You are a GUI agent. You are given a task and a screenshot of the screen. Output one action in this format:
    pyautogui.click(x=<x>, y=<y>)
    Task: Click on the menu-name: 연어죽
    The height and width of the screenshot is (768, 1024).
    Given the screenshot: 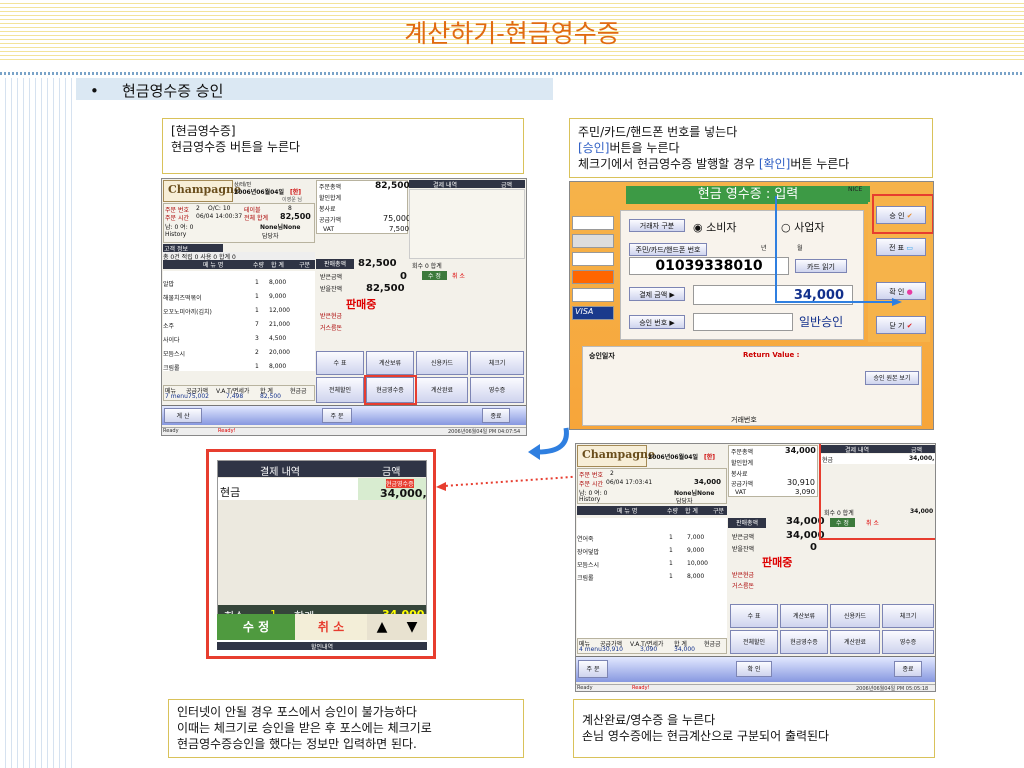 What is the action you would take?
    pyautogui.click(x=585, y=538)
    